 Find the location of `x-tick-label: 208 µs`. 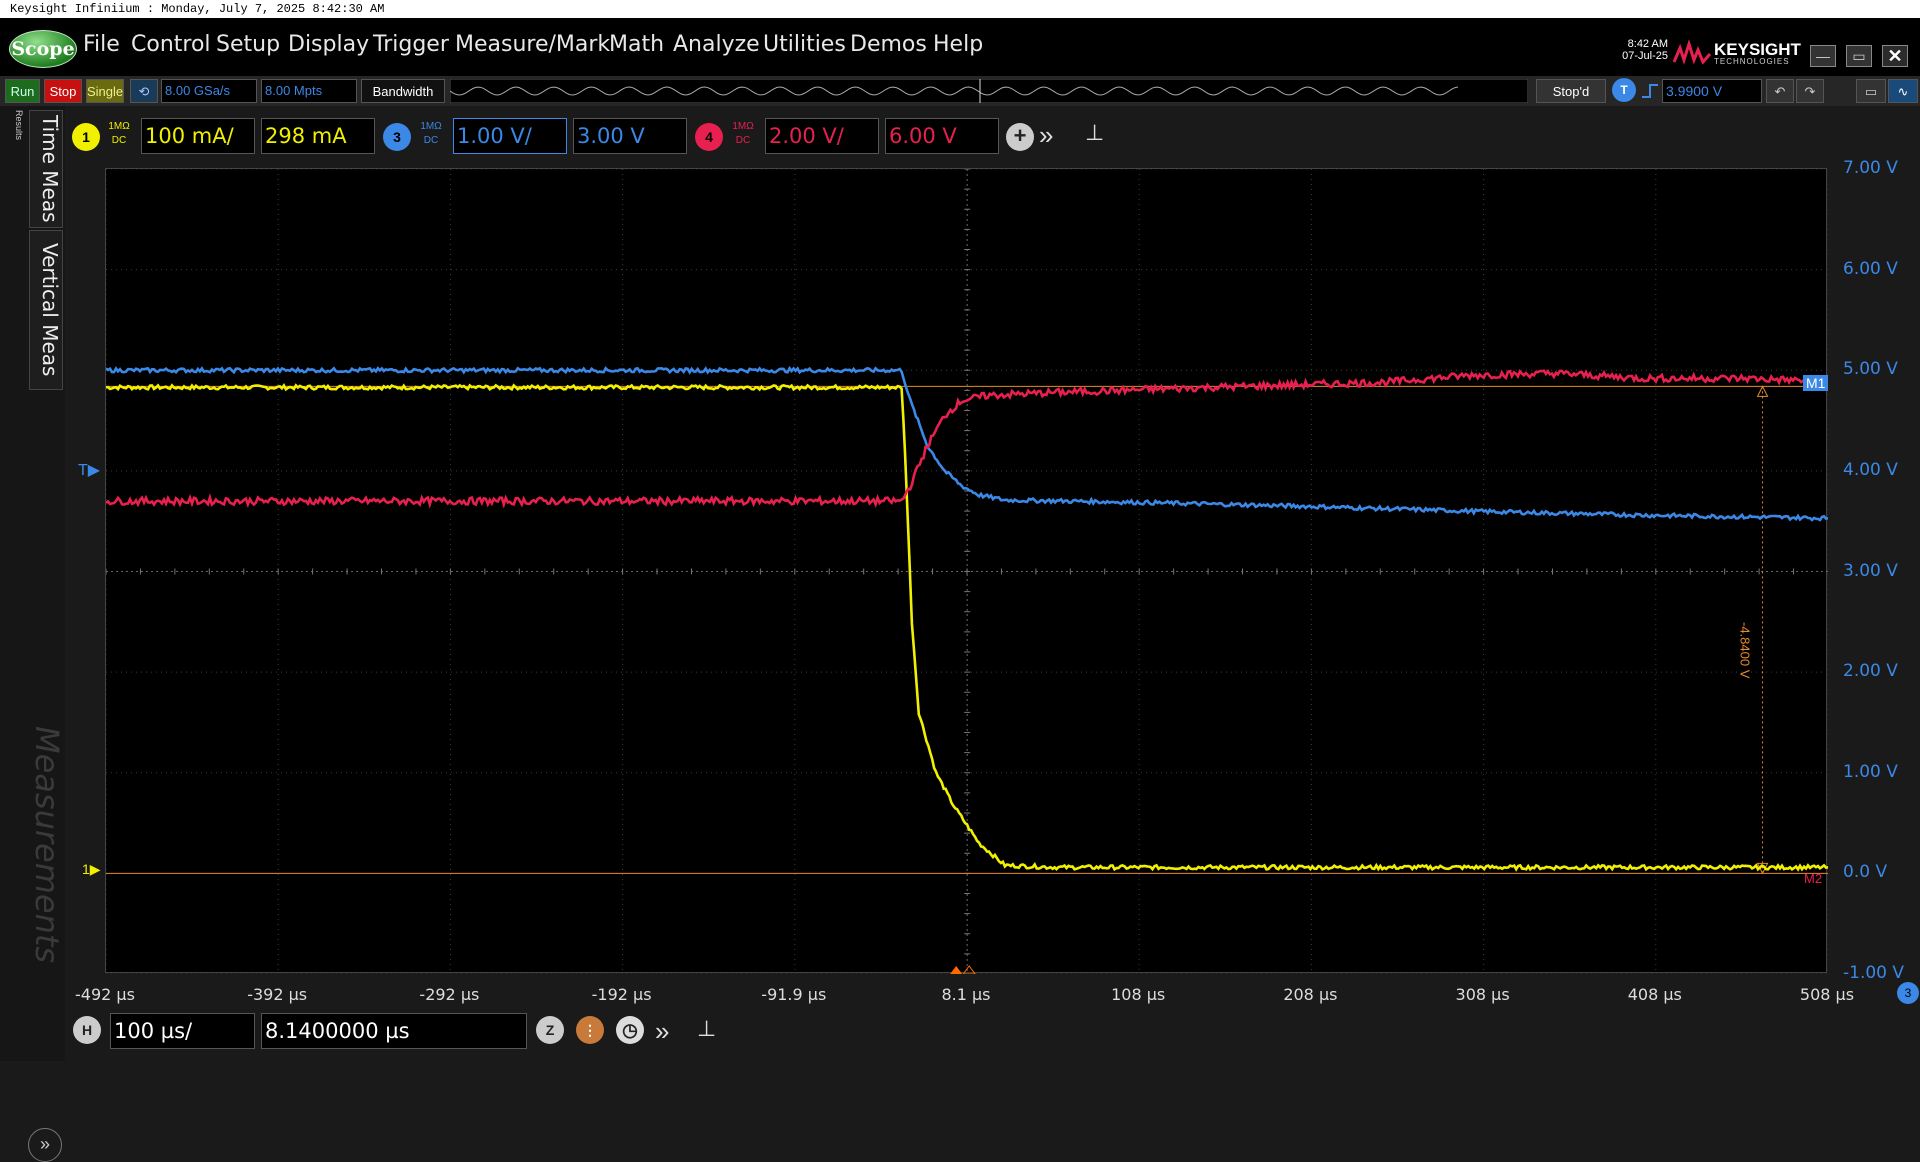

x-tick-label: 208 µs is located at coordinates (1310, 994).